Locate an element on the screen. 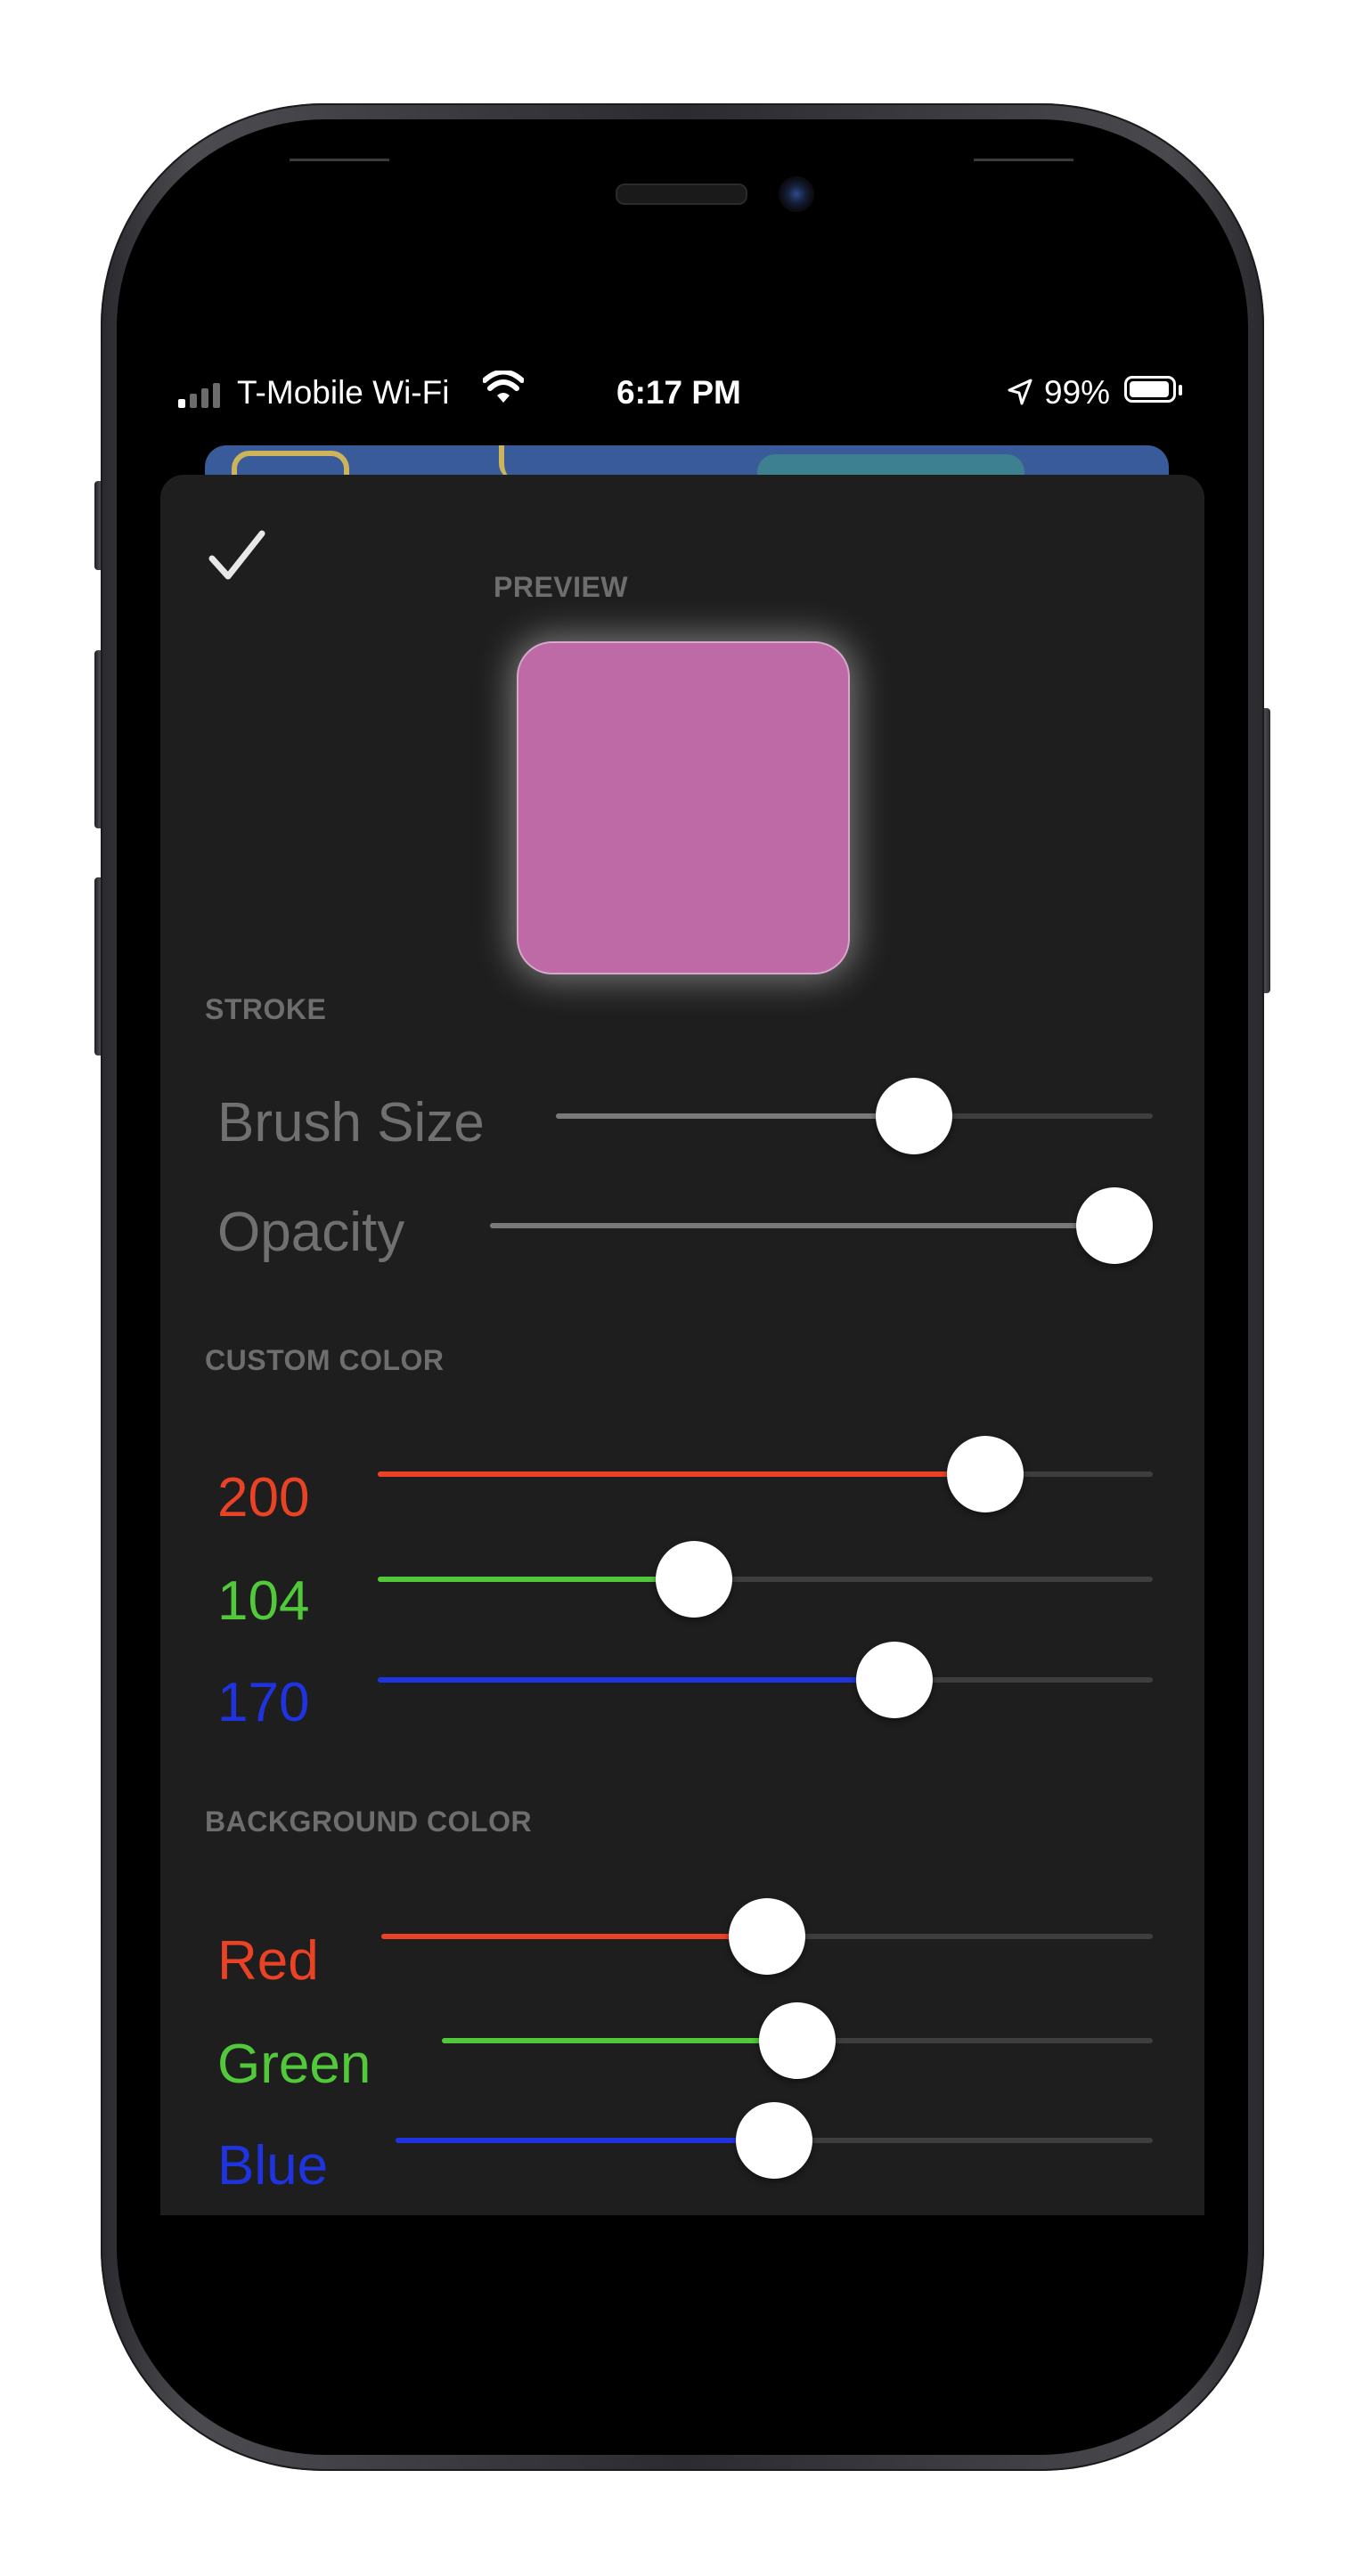  wifi-icon is located at coordinates (504, 387).